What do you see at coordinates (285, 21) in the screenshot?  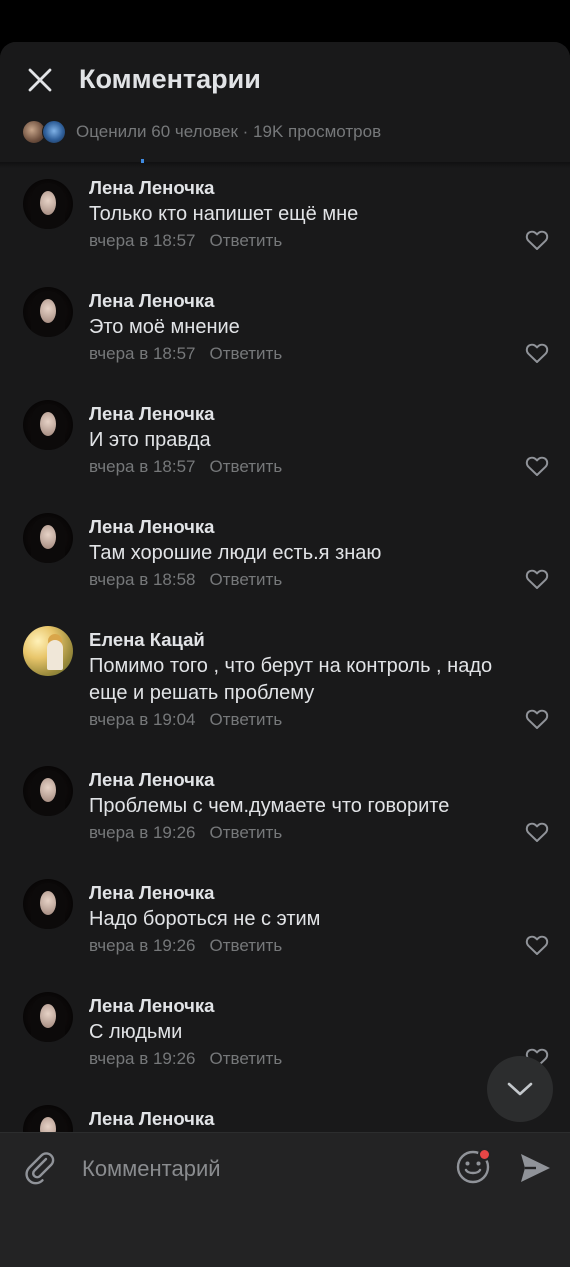 I see `status-bar` at bounding box center [285, 21].